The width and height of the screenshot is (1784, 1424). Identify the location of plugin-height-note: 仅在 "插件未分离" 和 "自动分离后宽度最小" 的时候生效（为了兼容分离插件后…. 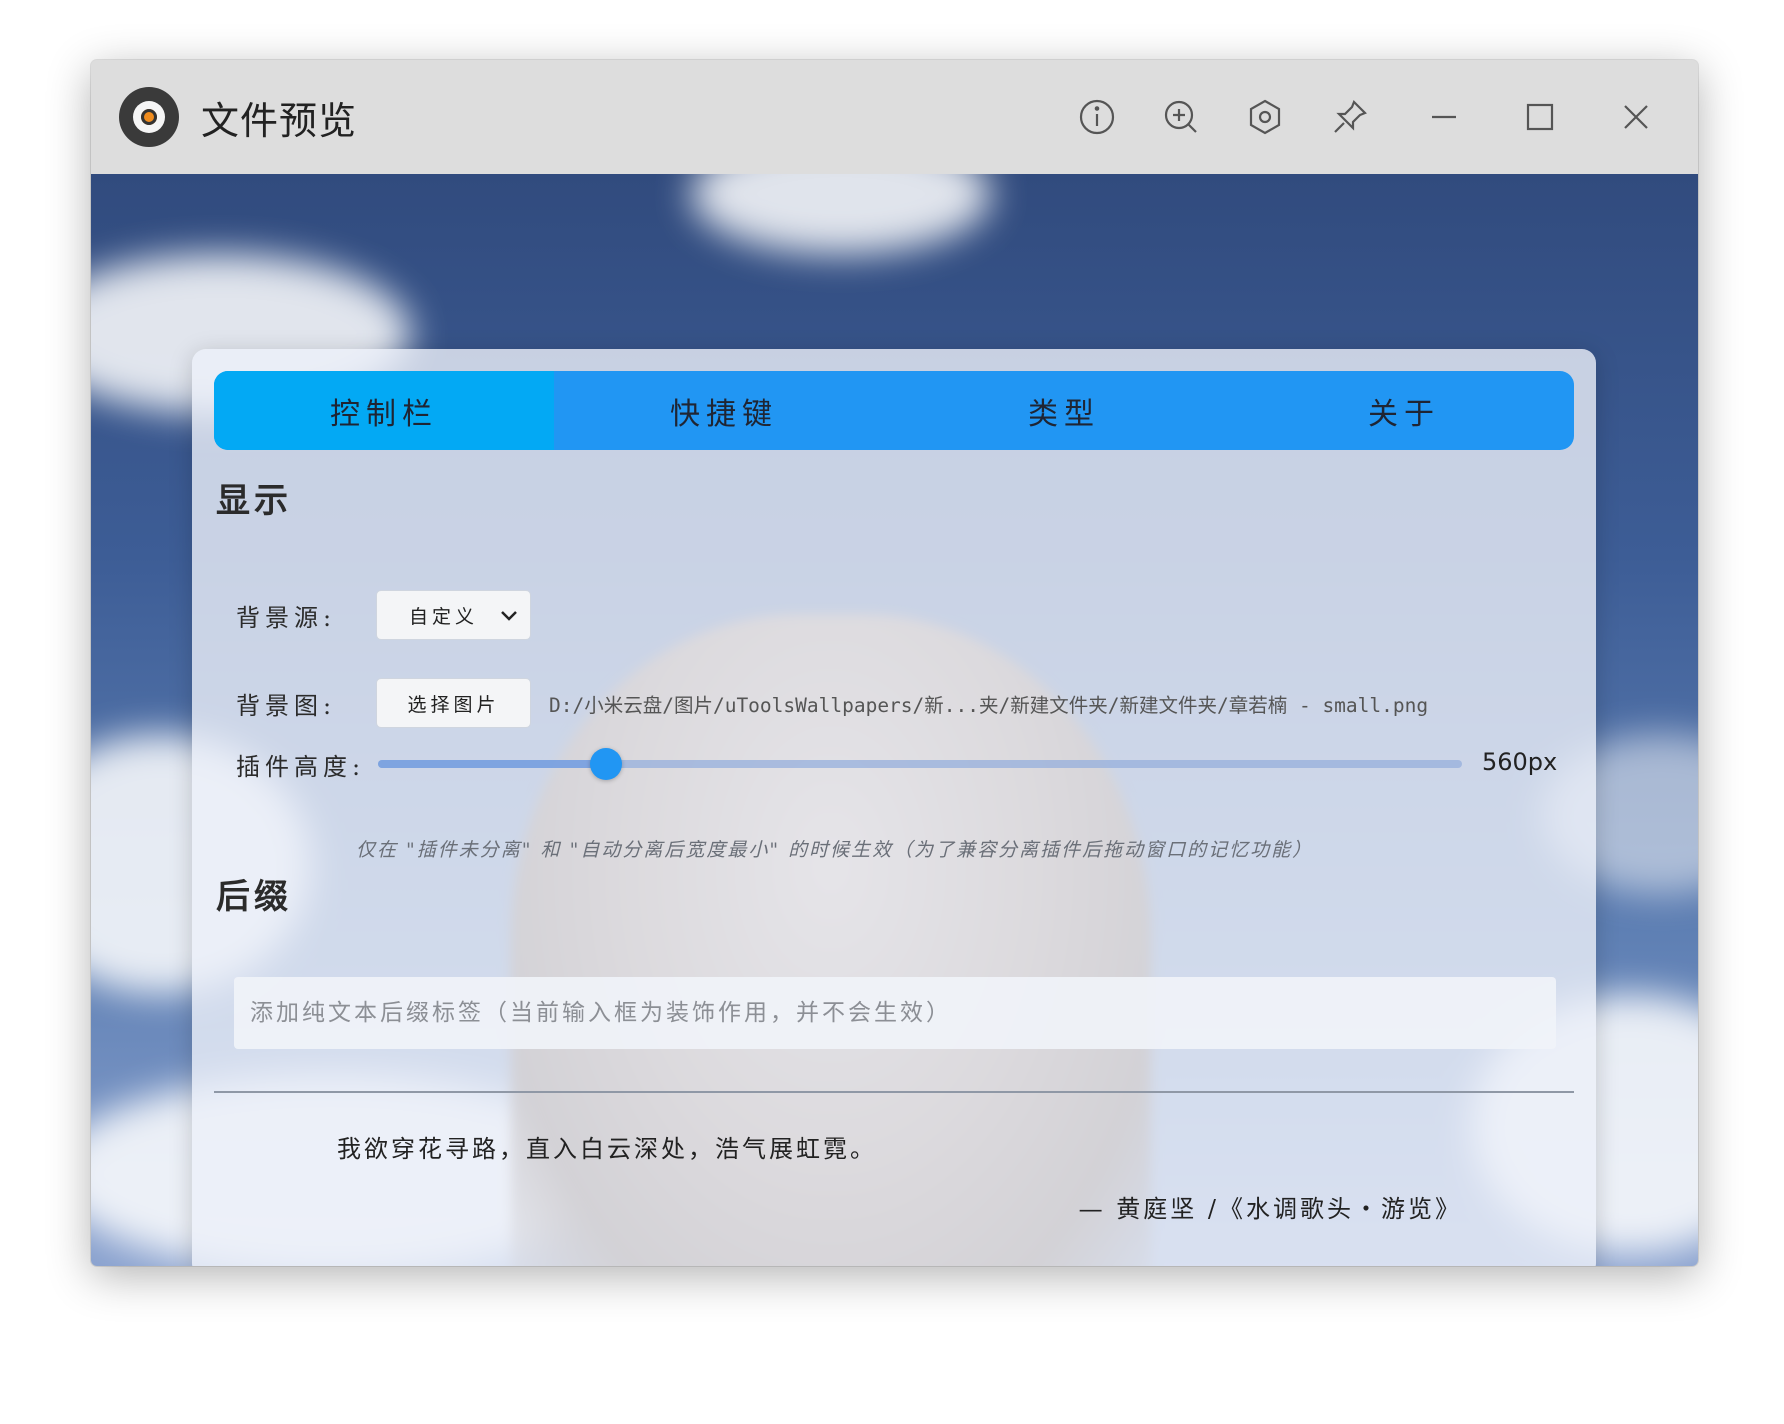
(835, 850).